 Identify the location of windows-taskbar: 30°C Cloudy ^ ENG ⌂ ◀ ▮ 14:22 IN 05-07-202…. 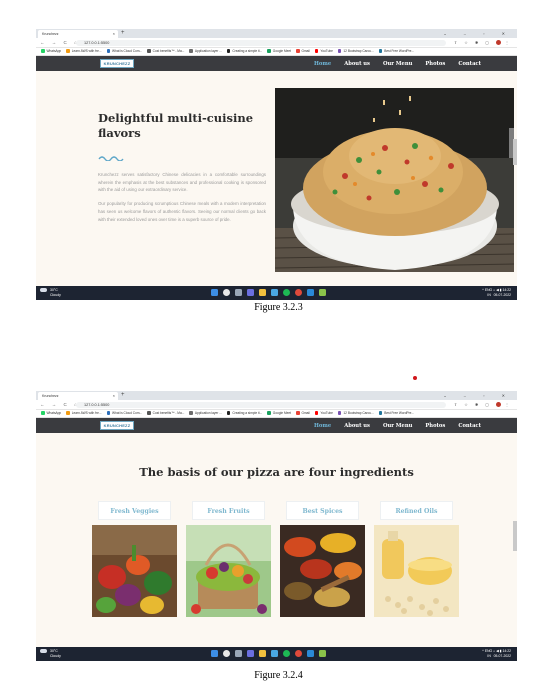
(276, 293).